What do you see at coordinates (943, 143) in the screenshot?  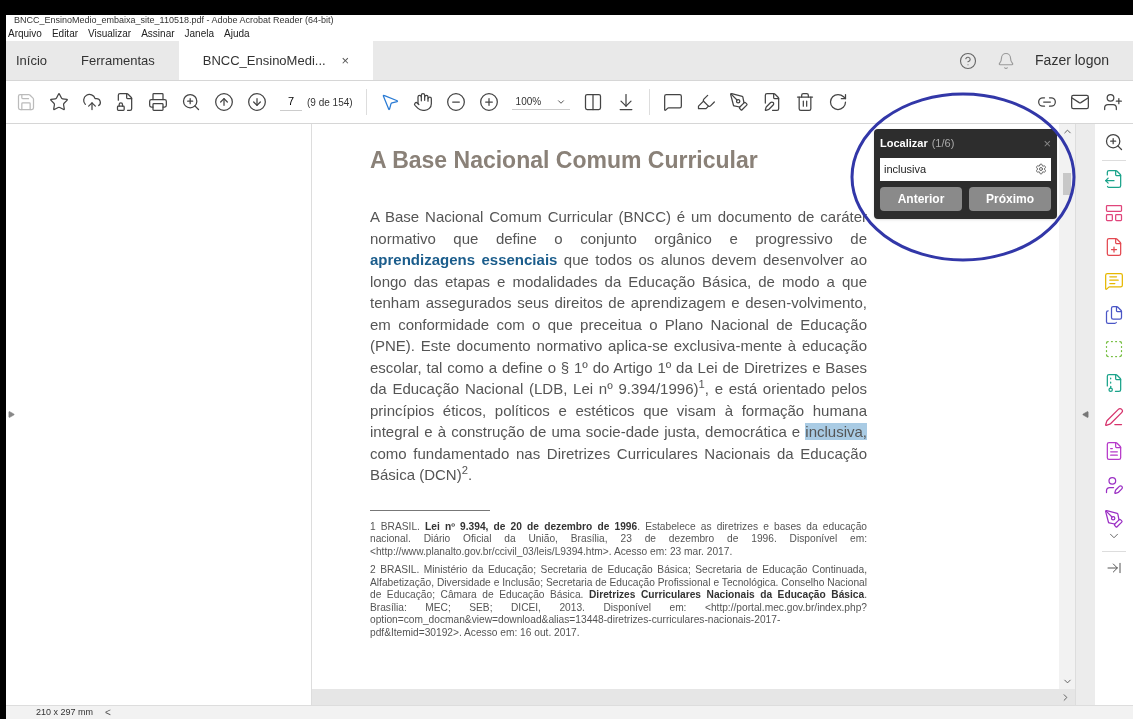 I see `match-count: (1/6)` at bounding box center [943, 143].